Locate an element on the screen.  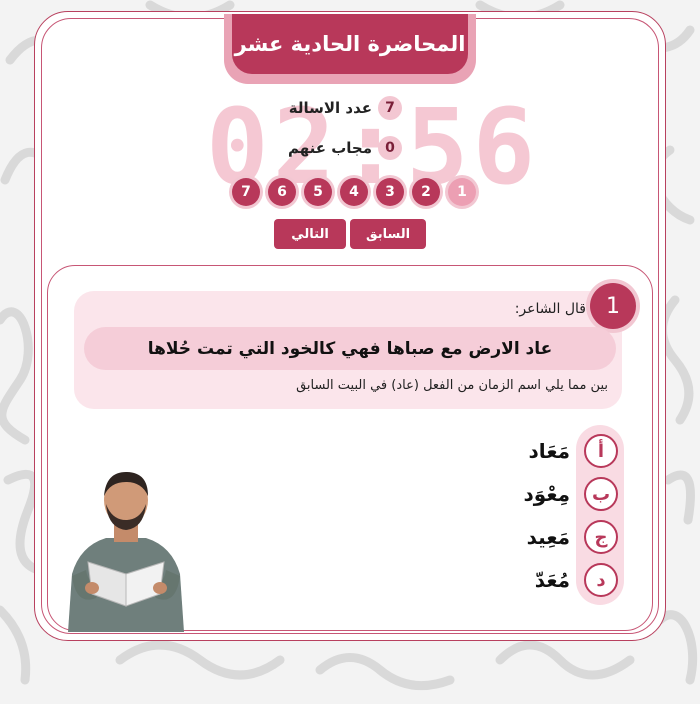
question-nav-item: 2 is located at coordinates (426, 192).